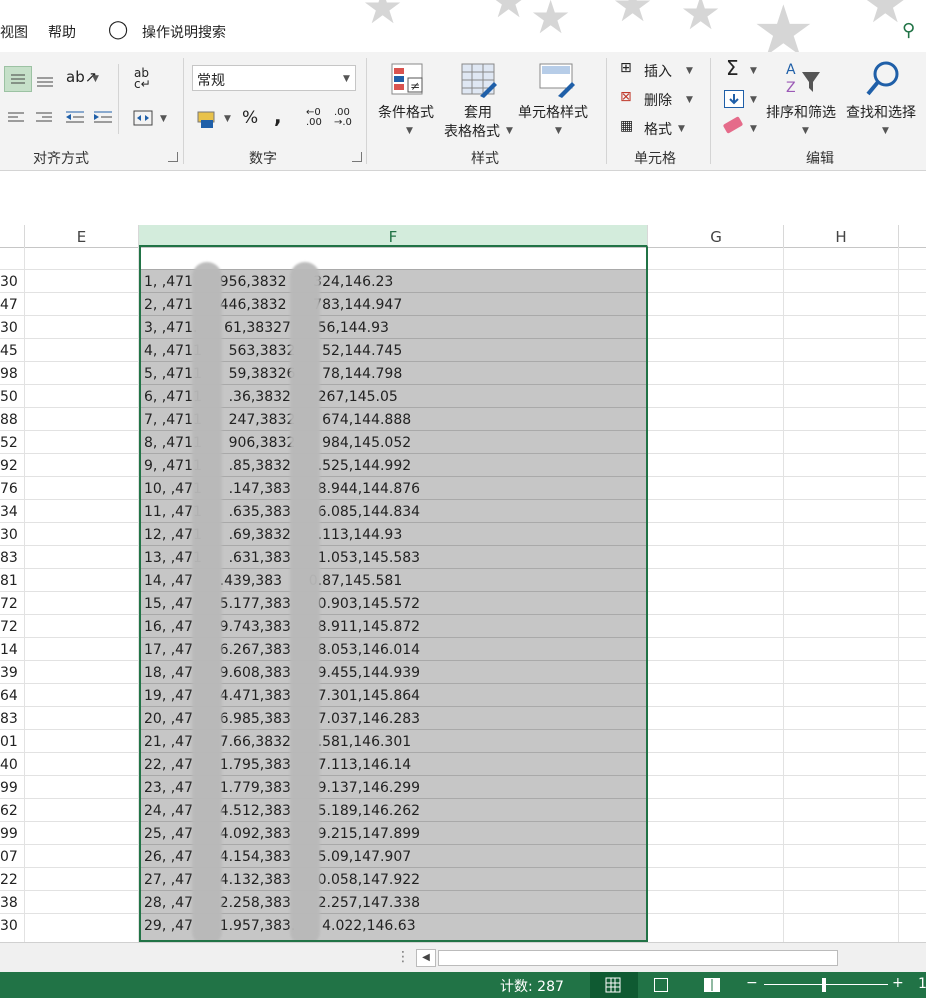 The image size is (926, 1002). Describe the element at coordinates (9, 903) in the screenshot. I see `cell-d-value: 38` at that location.